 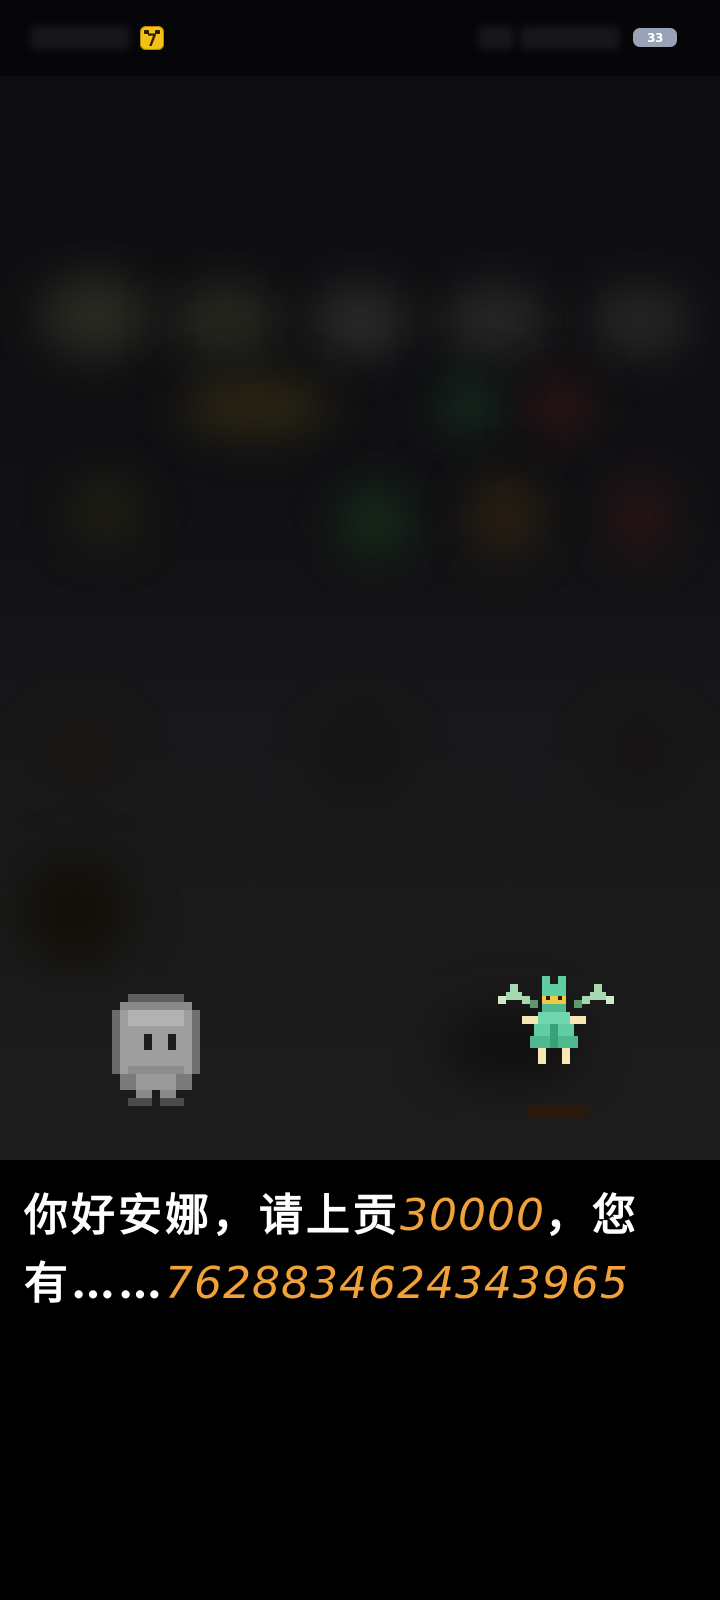 I want to click on tribute-amount: 30000, so click(x=472, y=1215).